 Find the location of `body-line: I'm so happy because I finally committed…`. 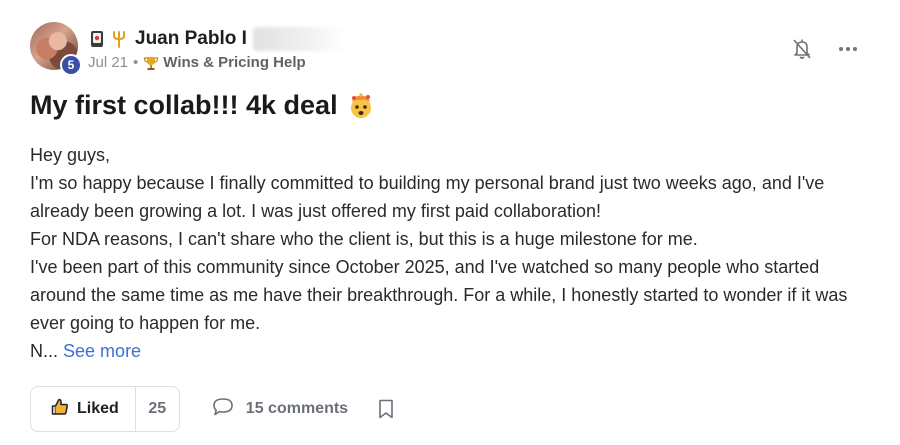

body-line: I'm so happy because I finally committed… is located at coordinates (427, 183).